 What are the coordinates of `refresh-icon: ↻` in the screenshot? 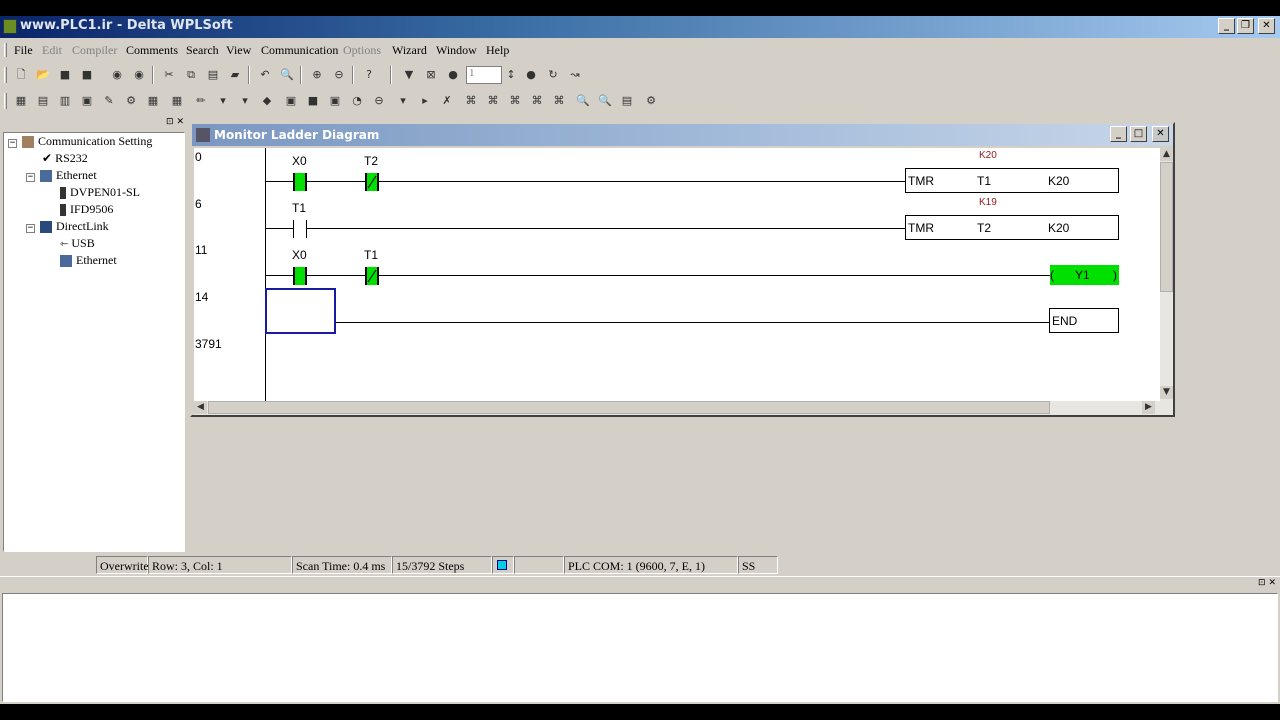 It's located at (553, 75).